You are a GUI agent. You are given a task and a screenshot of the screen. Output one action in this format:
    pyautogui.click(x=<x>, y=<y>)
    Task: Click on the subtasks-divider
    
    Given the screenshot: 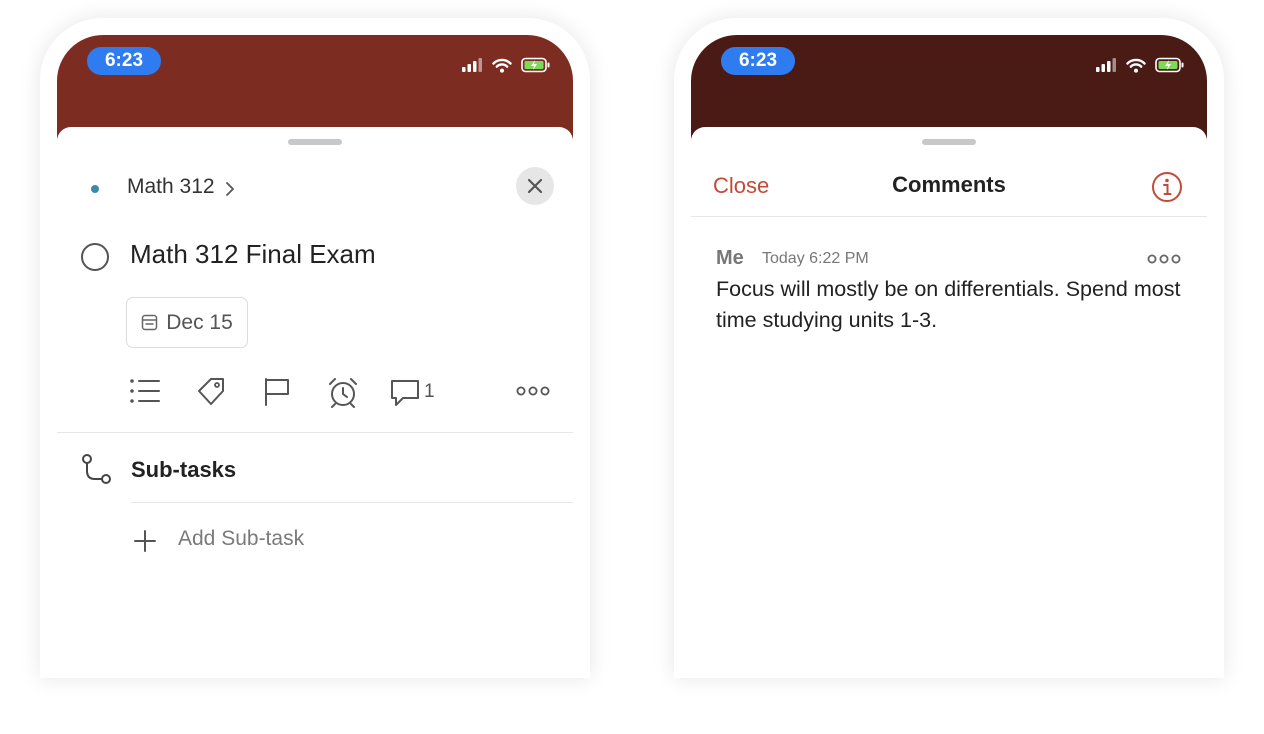 What is the action you would take?
    pyautogui.click(x=352, y=502)
    